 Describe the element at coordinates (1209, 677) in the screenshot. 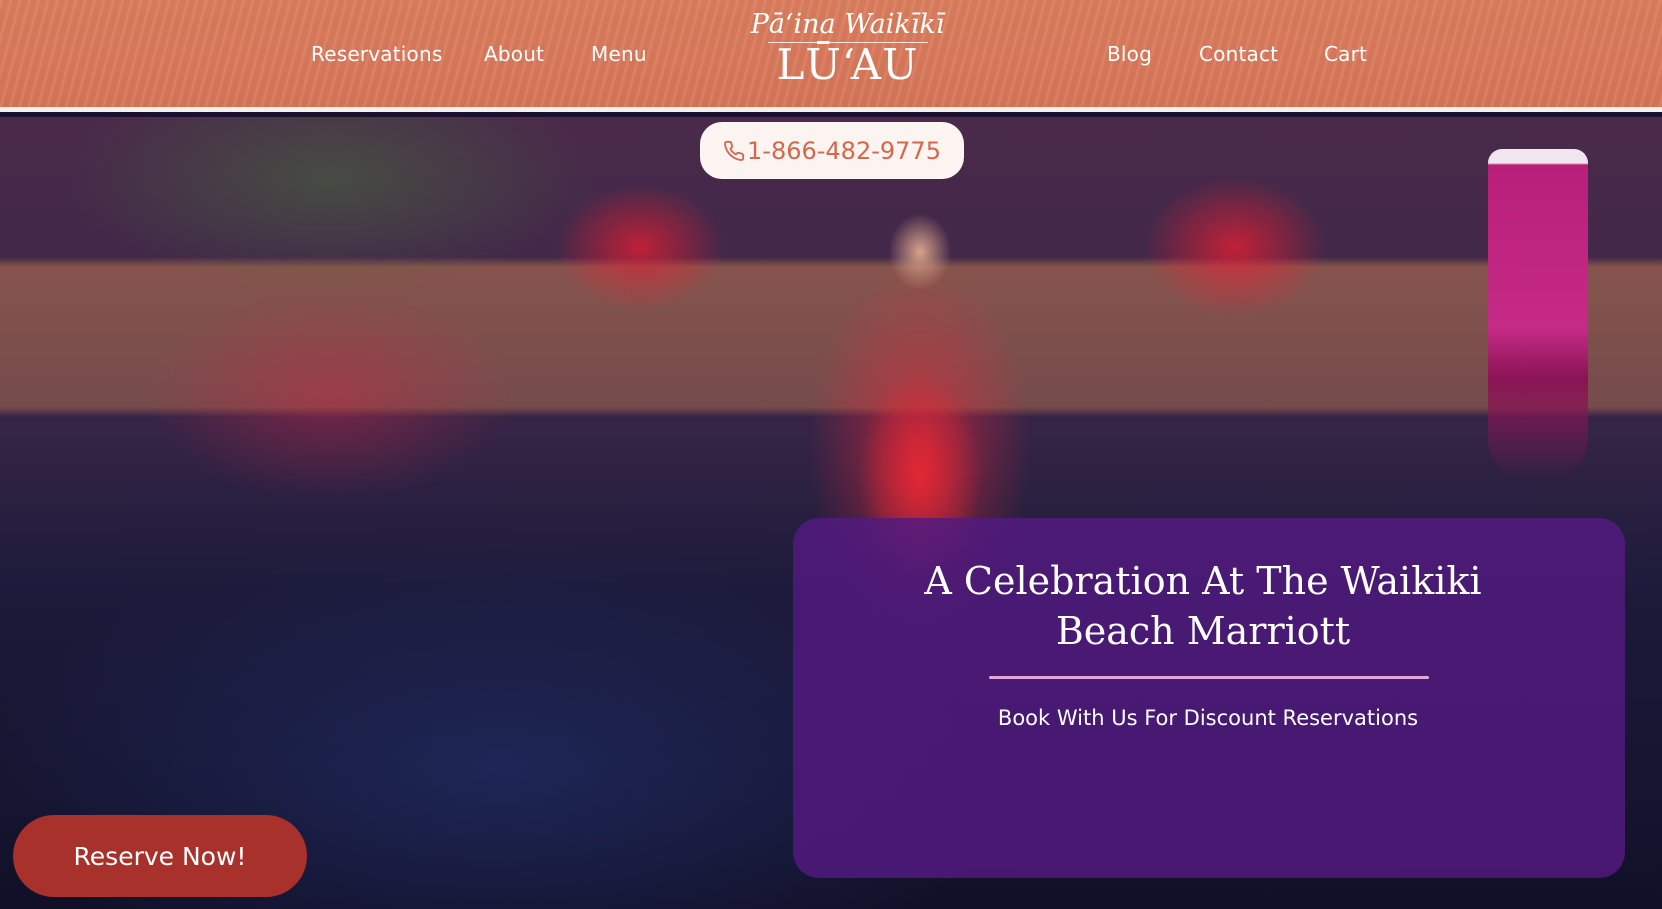

I see `promo-divider` at that location.